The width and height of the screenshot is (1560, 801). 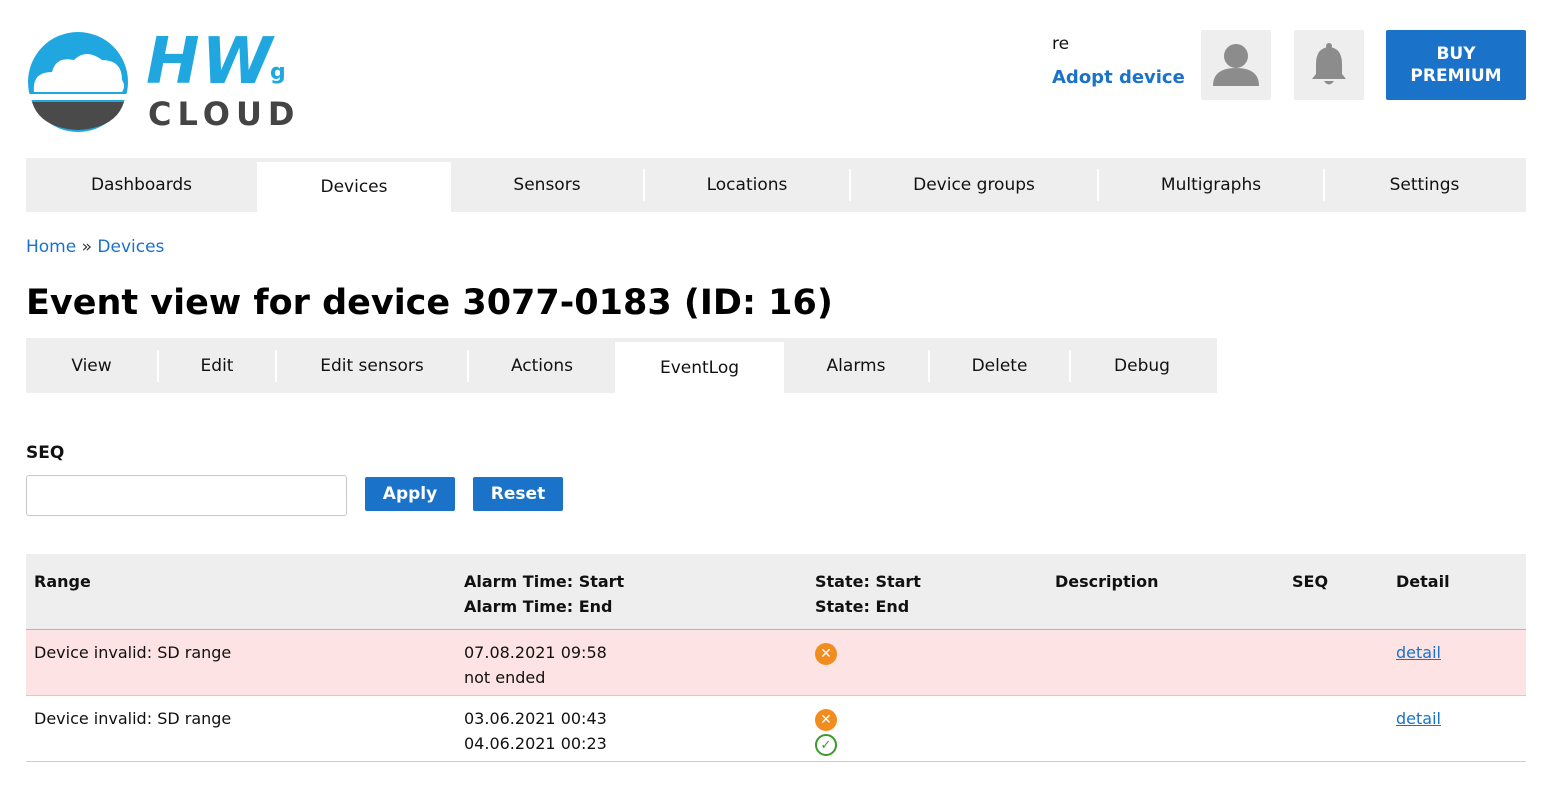 What do you see at coordinates (354, 187) in the screenshot?
I see `nav-tab-devices: Devices` at bounding box center [354, 187].